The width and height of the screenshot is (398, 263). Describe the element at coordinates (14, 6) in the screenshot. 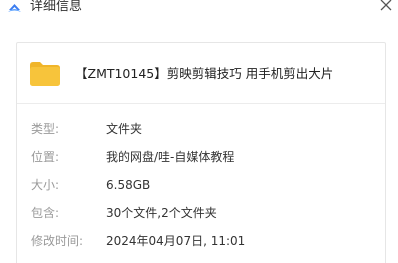

I see `cloud-drive-logo-icon` at that location.